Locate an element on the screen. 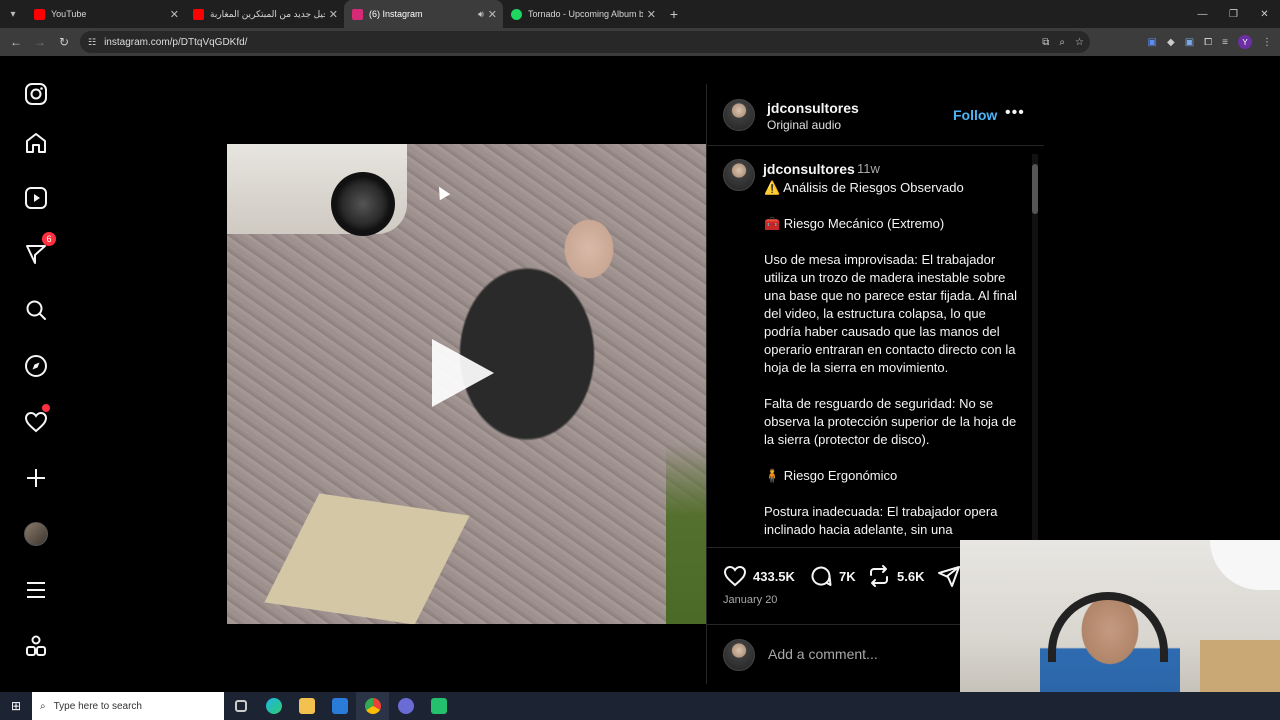 The width and height of the screenshot is (1280, 720). omnibox-icons: ⧉ ⌕ ☆ is located at coordinates (1063, 42).